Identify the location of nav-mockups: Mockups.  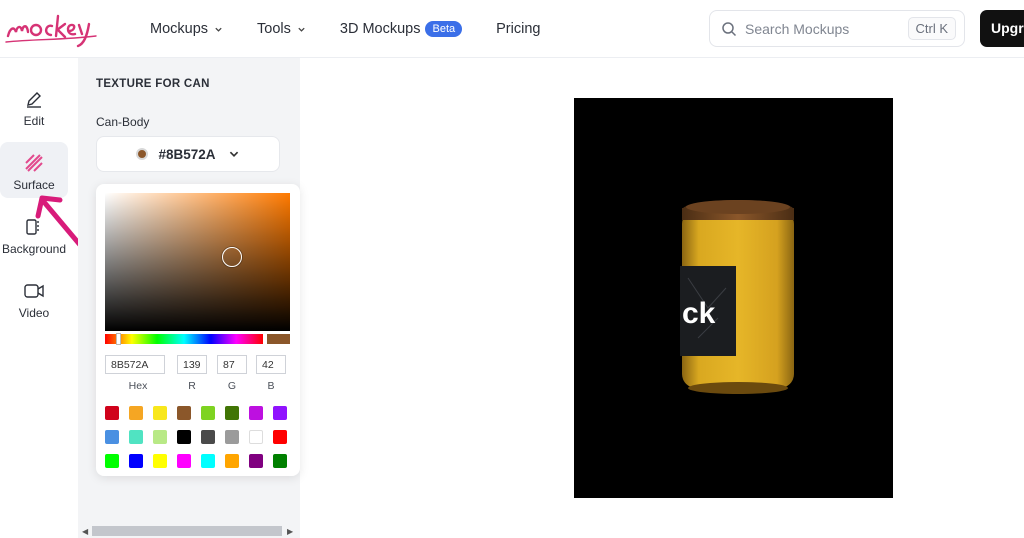
(186, 29).